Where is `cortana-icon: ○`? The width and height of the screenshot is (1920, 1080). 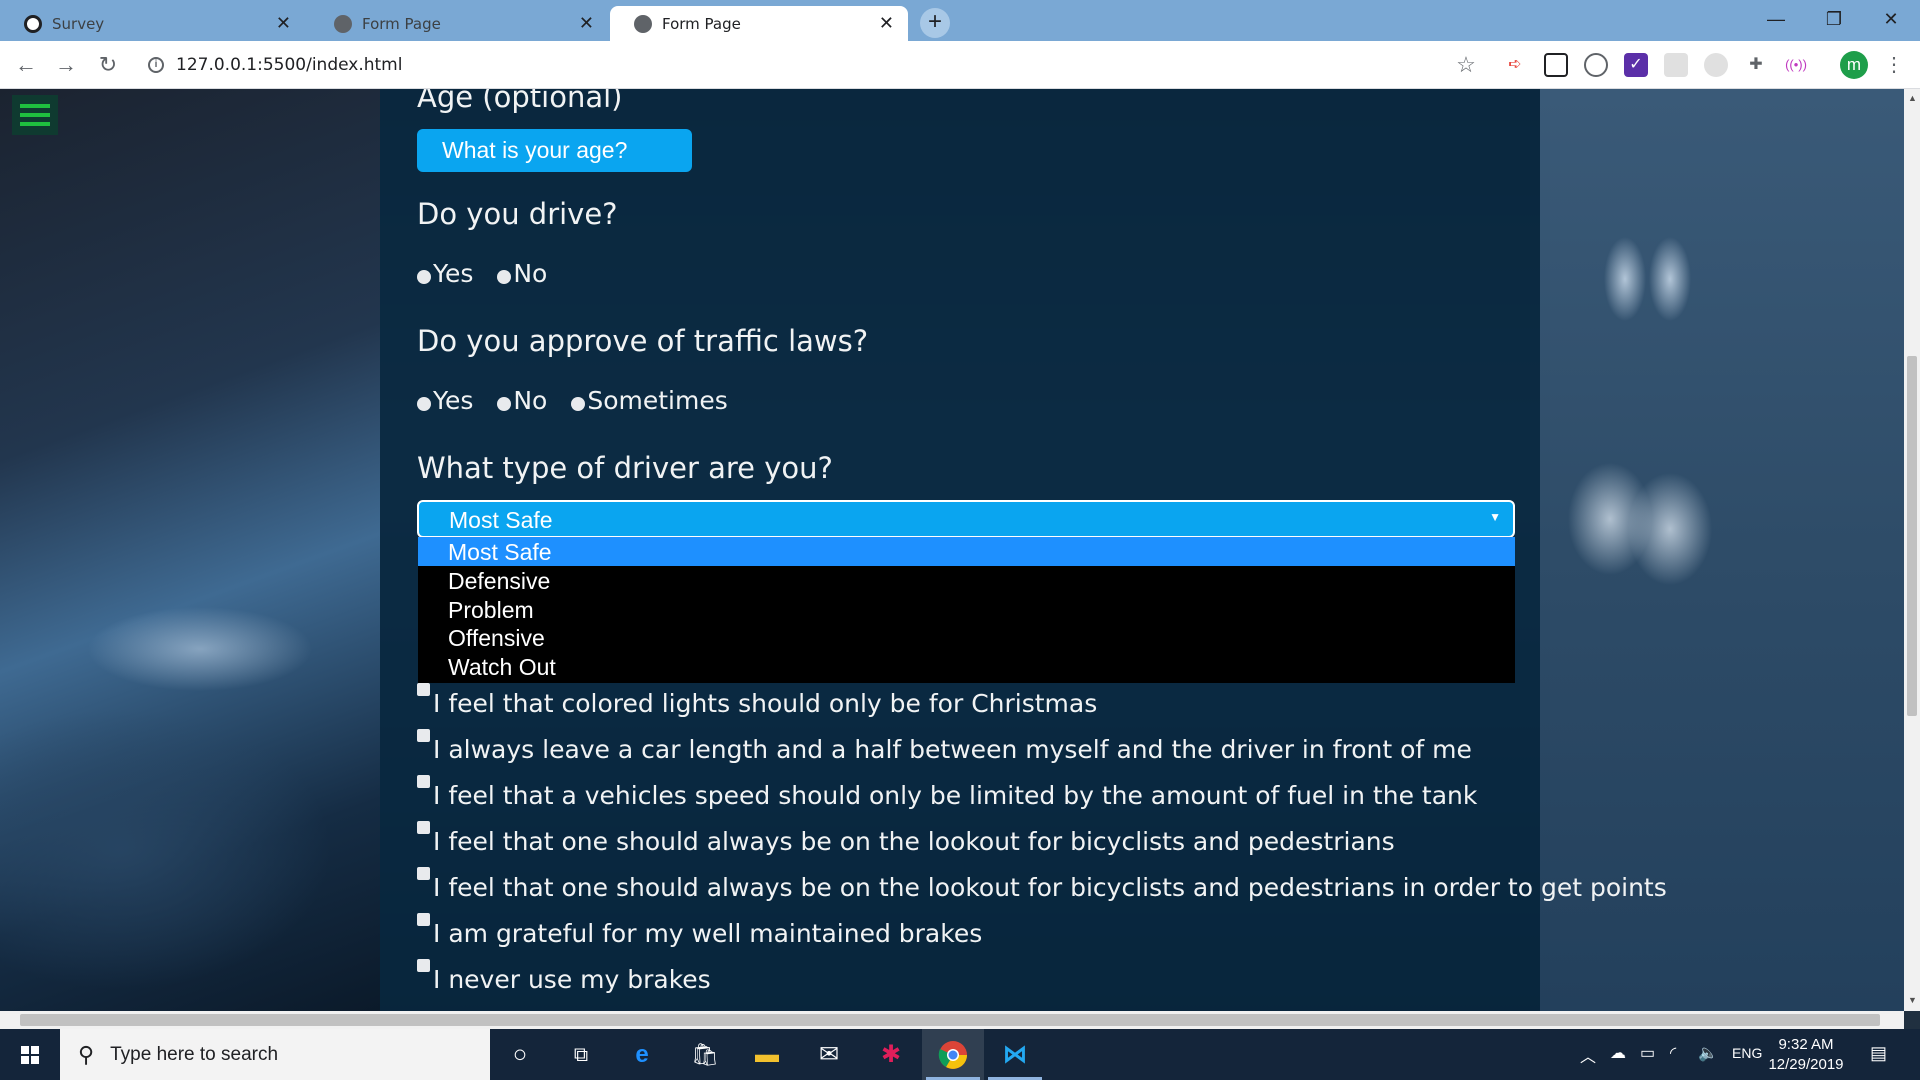 cortana-icon: ○ is located at coordinates (520, 1055).